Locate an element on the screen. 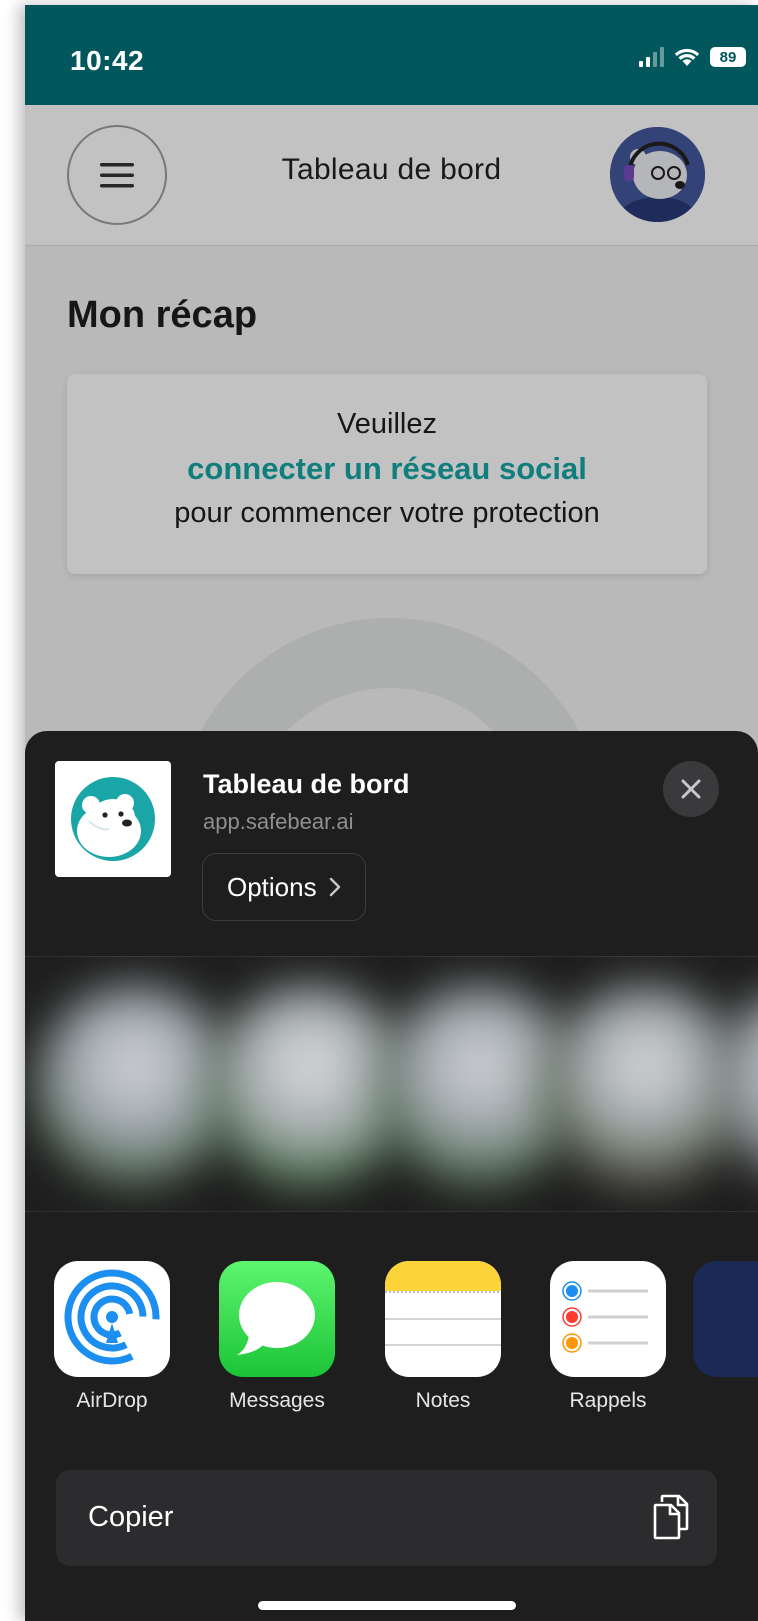  messages-icon is located at coordinates (277, 1319).